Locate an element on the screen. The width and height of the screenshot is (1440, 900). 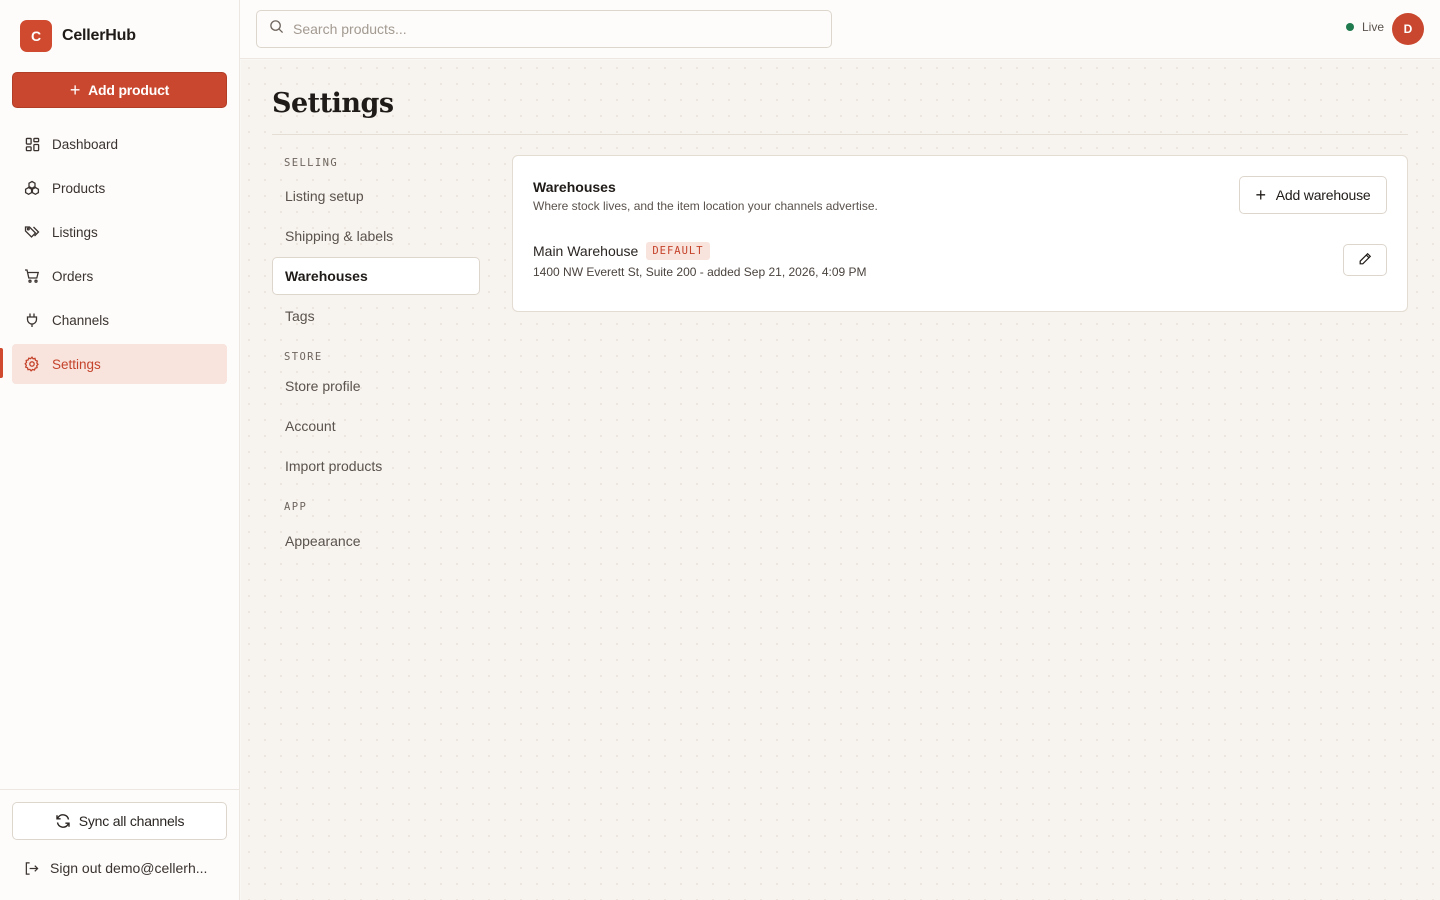
sync-all-channels-button: Sync all channels is located at coordinates (119, 821).